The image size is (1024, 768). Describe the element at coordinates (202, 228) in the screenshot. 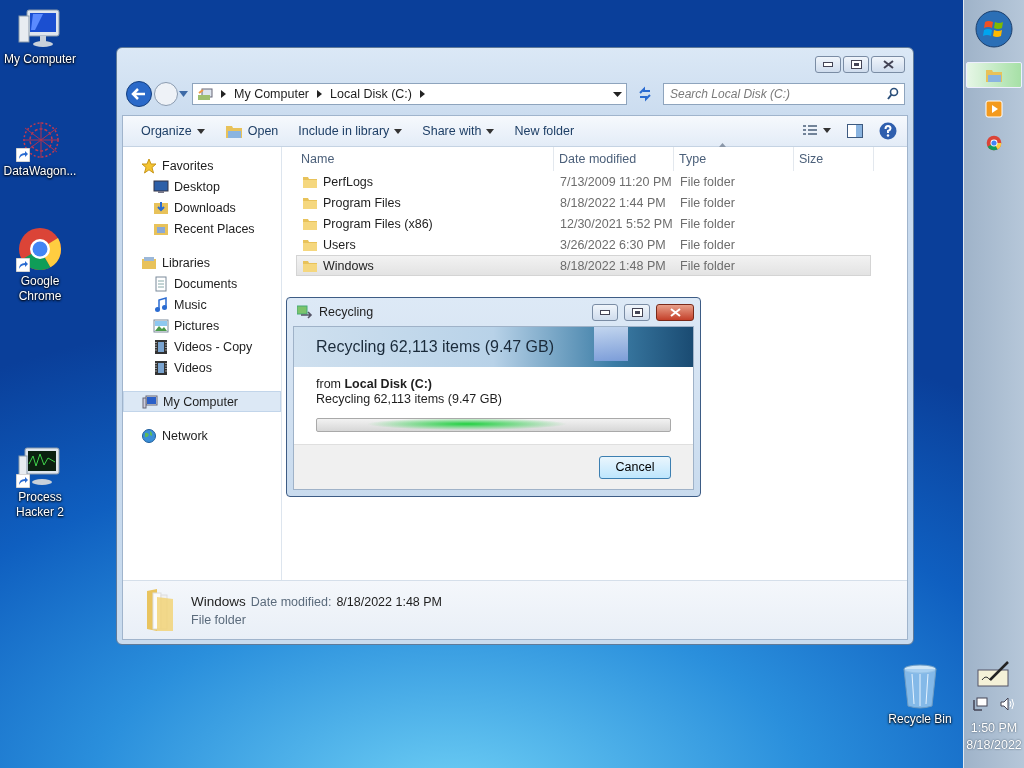

I see `navigation-item: Recent Places` at that location.